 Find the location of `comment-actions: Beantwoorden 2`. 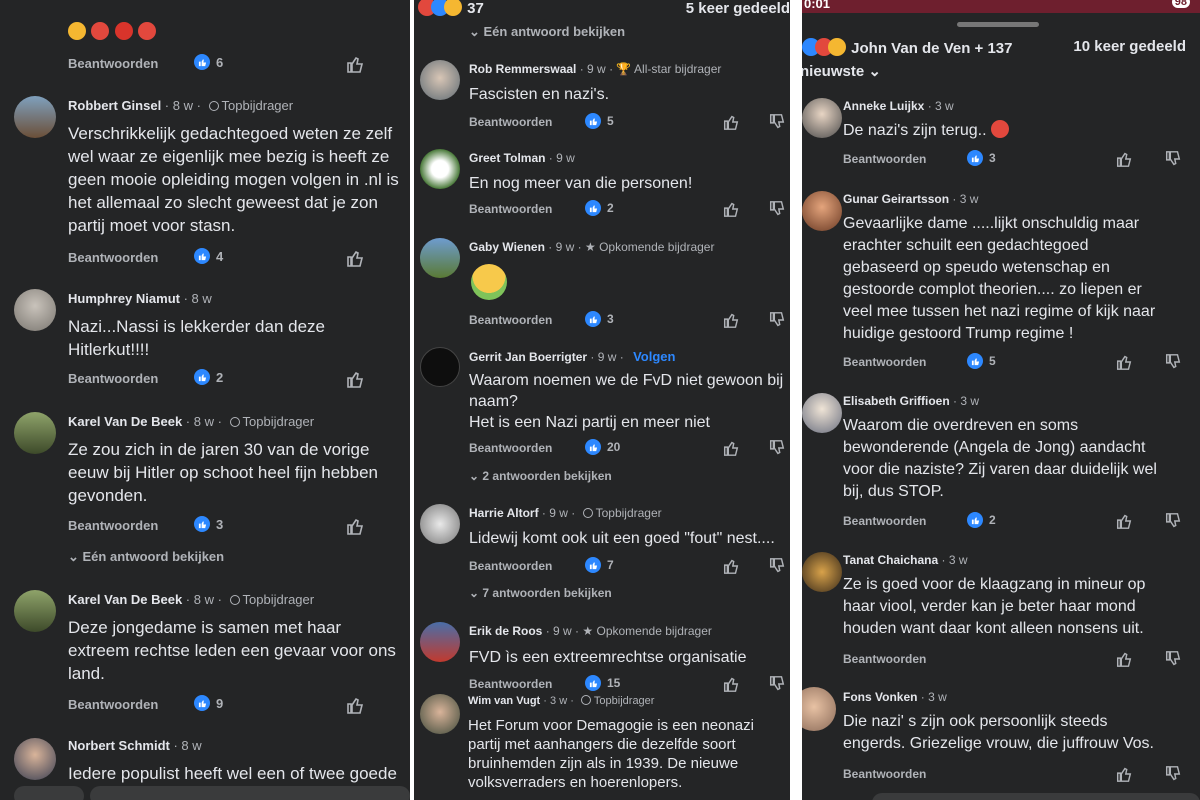

comment-actions: Beantwoorden 2 is located at coordinates (1001, 522).